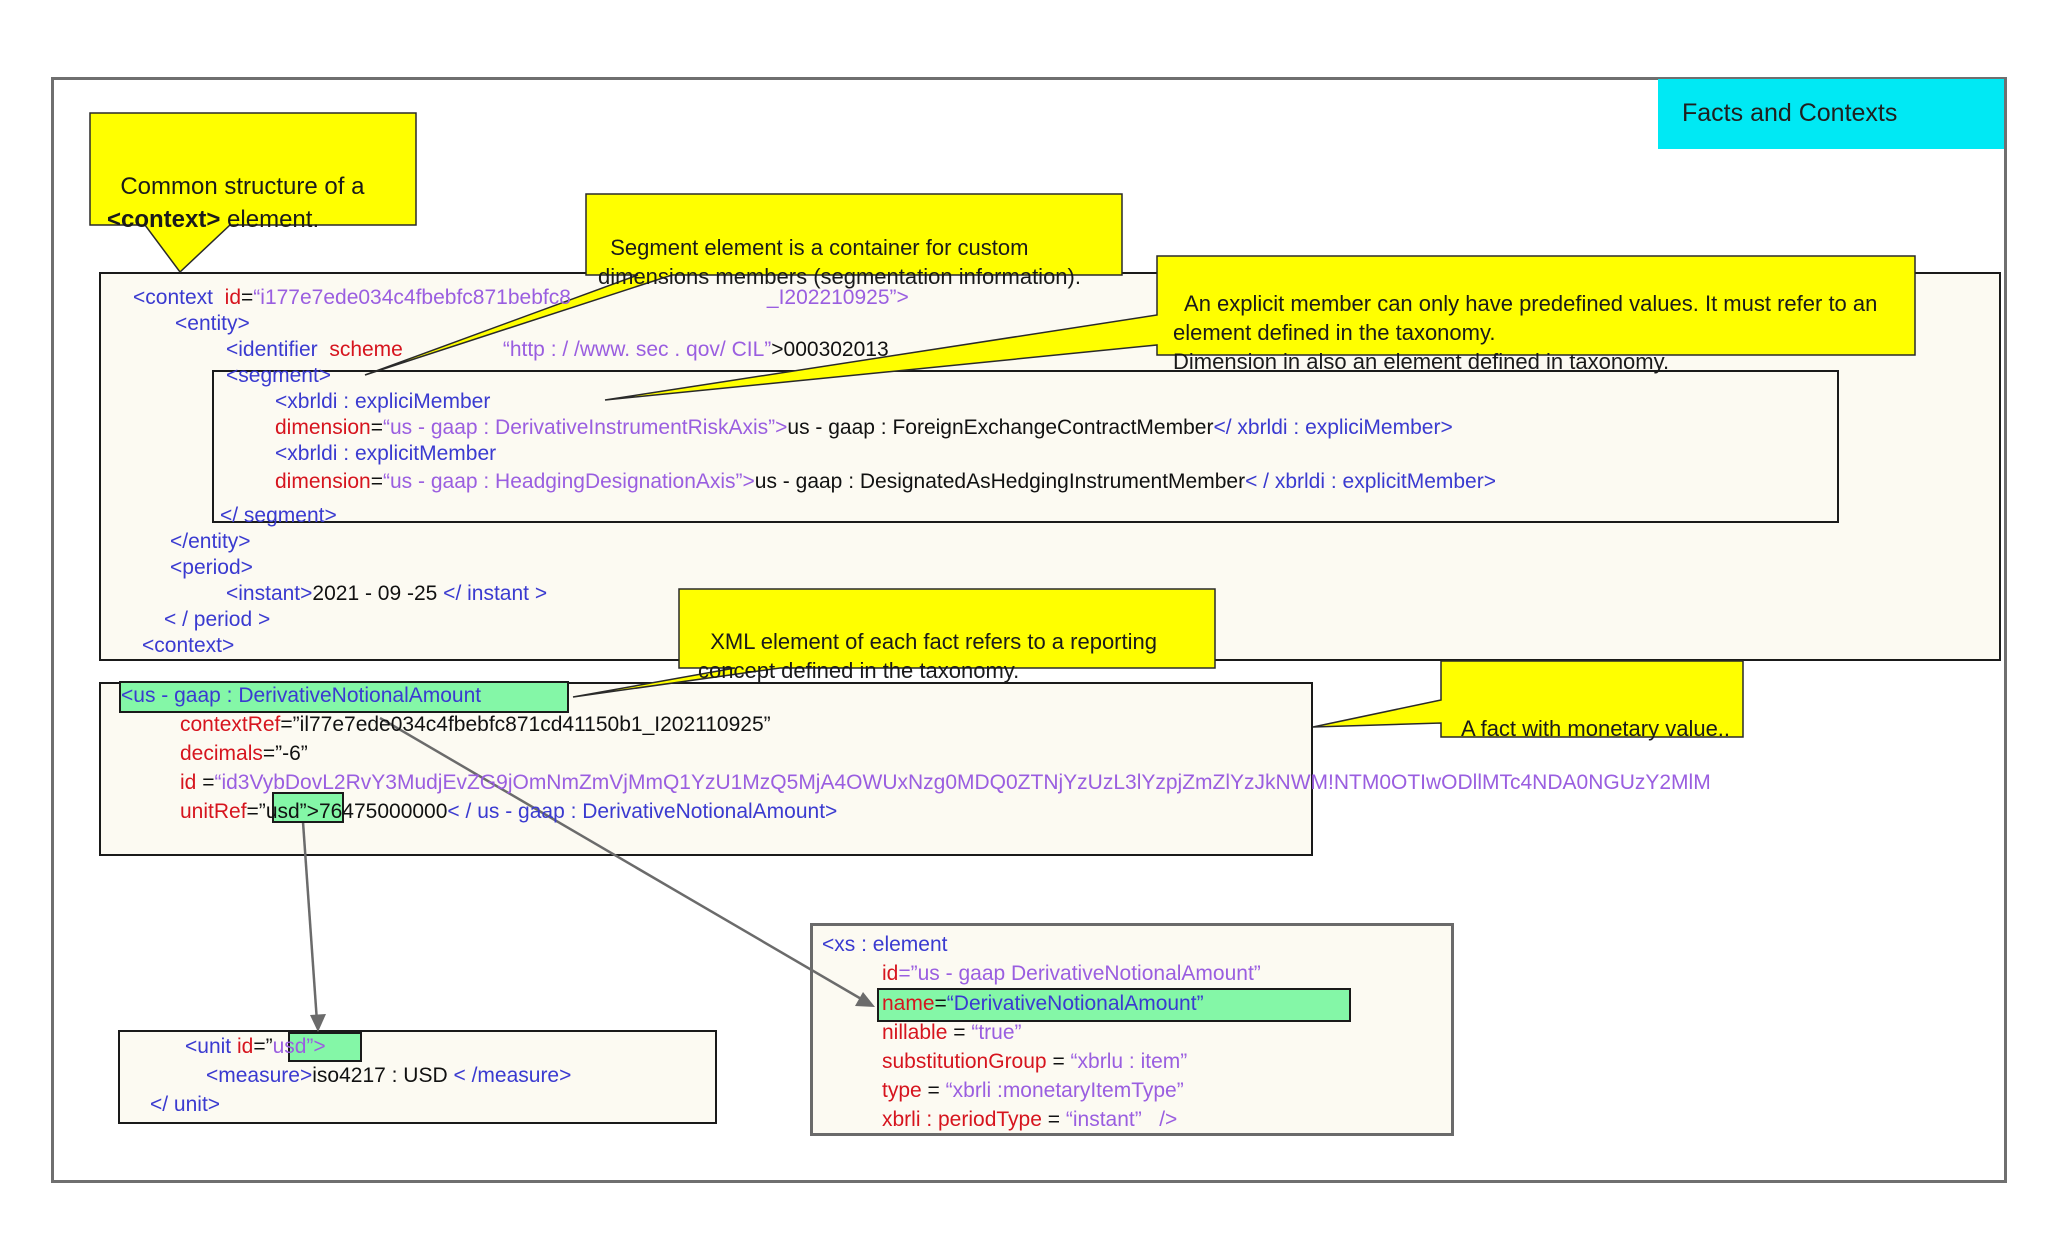 The width and height of the screenshot is (2049, 1249). I want to click on fact-line-1: <us - gaap : DerivativeNotionalAmount, so click(301, 695).